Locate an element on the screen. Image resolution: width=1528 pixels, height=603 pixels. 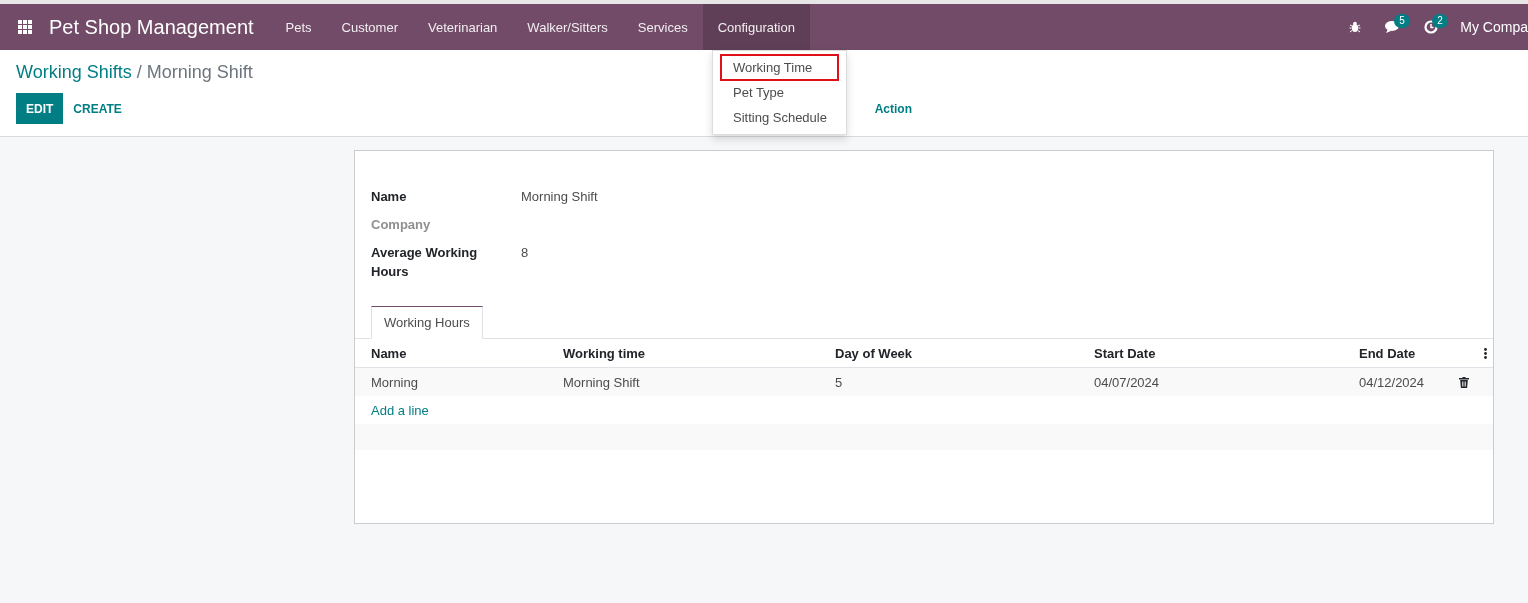
table-cell: Morning Shift is located at coordinates (683, 381).